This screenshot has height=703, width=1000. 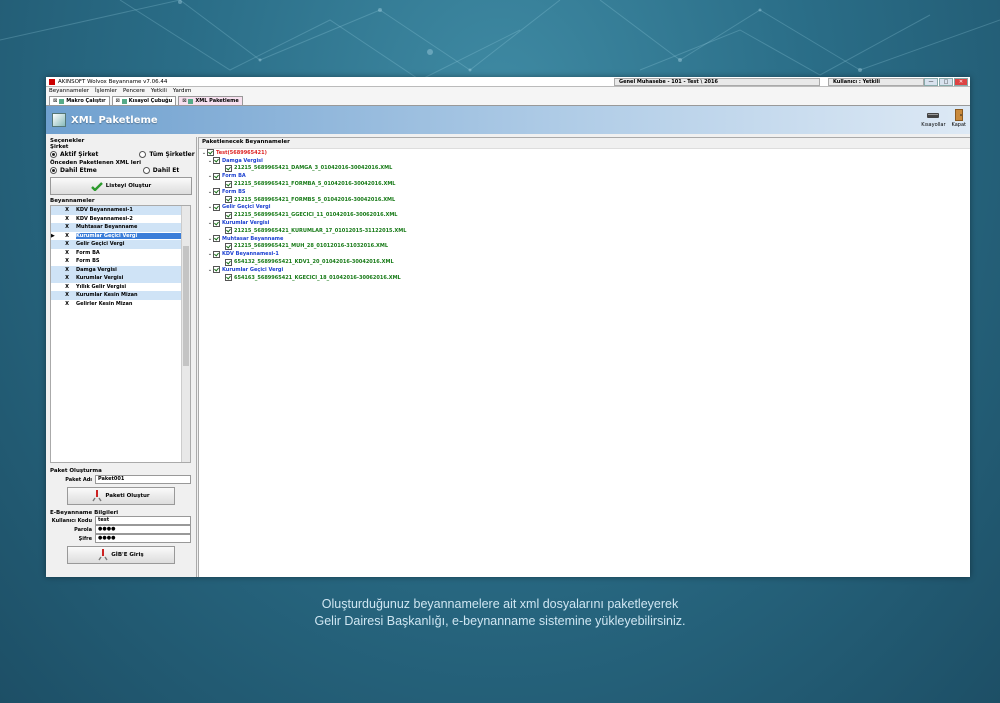 What do you see at coordinates (959, 118) in the screenshot?
I see `close-module-button: Kapat` at bounding box center [959, 118].